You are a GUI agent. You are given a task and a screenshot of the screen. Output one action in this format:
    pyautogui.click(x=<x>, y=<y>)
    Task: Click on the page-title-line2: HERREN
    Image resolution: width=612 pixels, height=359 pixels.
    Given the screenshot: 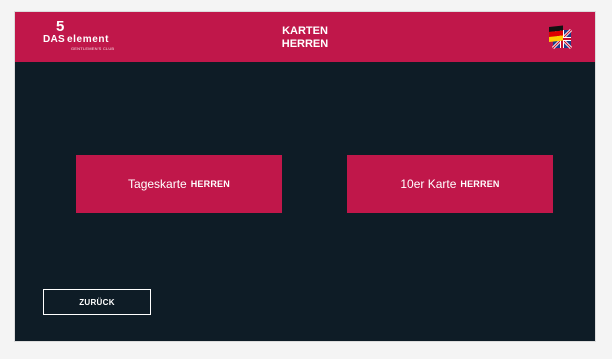 What is the action you would take?
    pyautogui.click(x=305, y=44)
    